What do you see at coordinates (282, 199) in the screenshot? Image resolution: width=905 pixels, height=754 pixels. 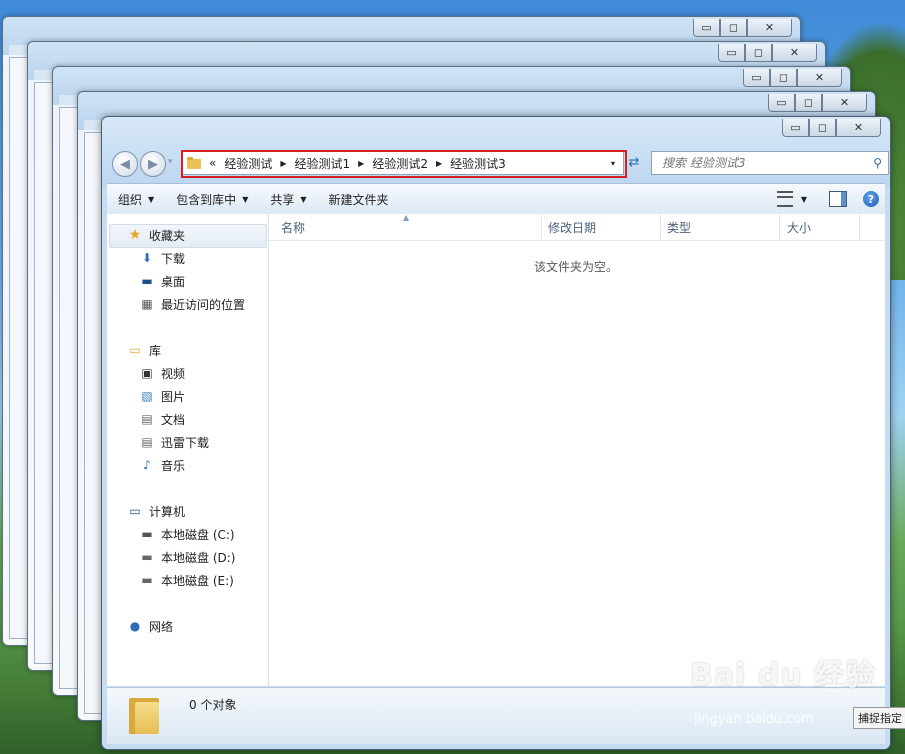 I see `share-label: 共享` at bounding box center [282, 199].